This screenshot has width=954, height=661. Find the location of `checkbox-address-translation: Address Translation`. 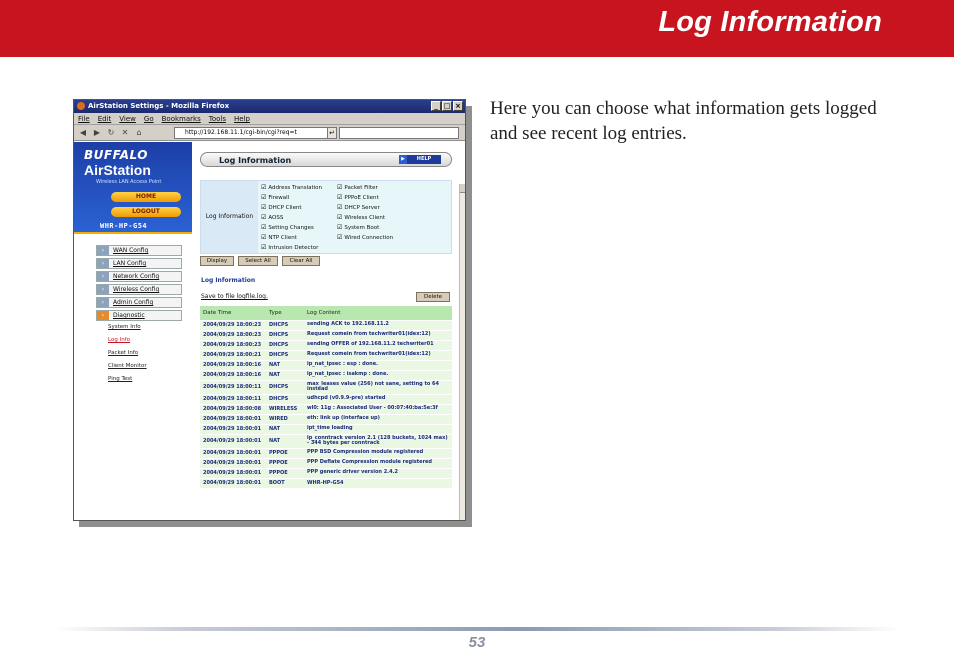

checkbox-address-translation: Address Translation is located at coordinates (291, 187).